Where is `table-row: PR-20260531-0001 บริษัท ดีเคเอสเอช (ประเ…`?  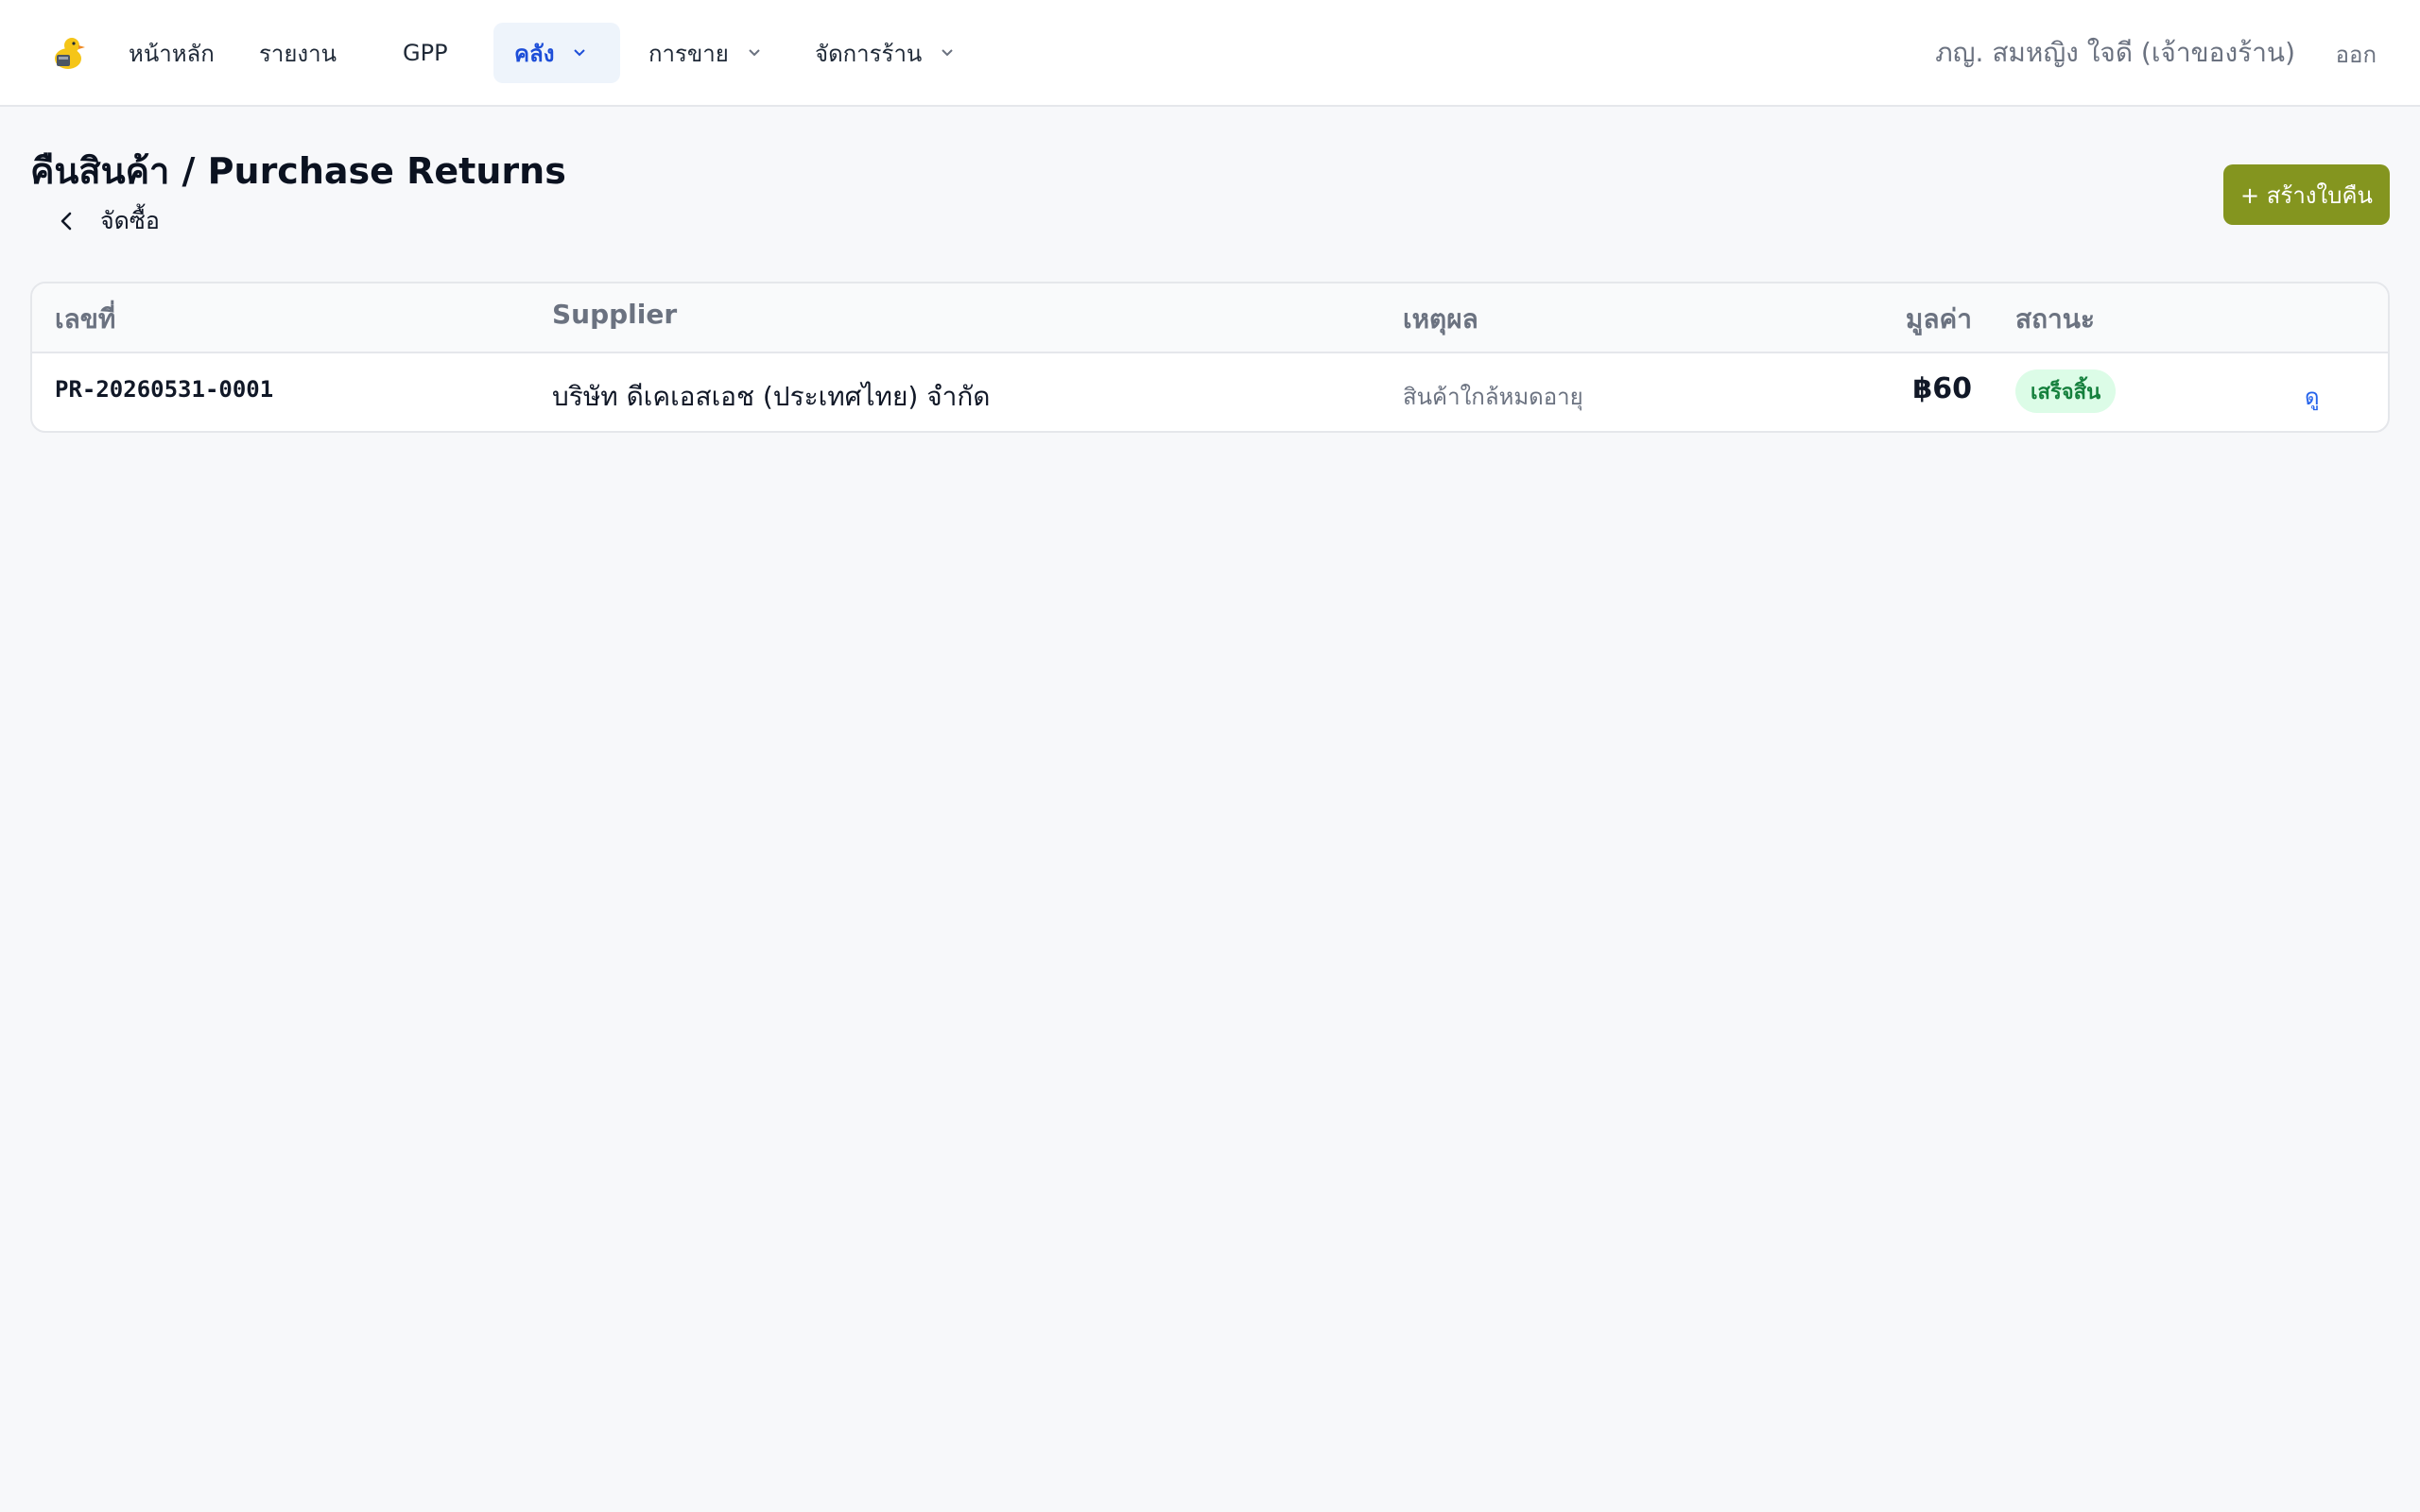
table-row: PR-20260531-0001 บริษัท ดีเคเอสเอช (ประเ… is located at coordinates (1210, 392).